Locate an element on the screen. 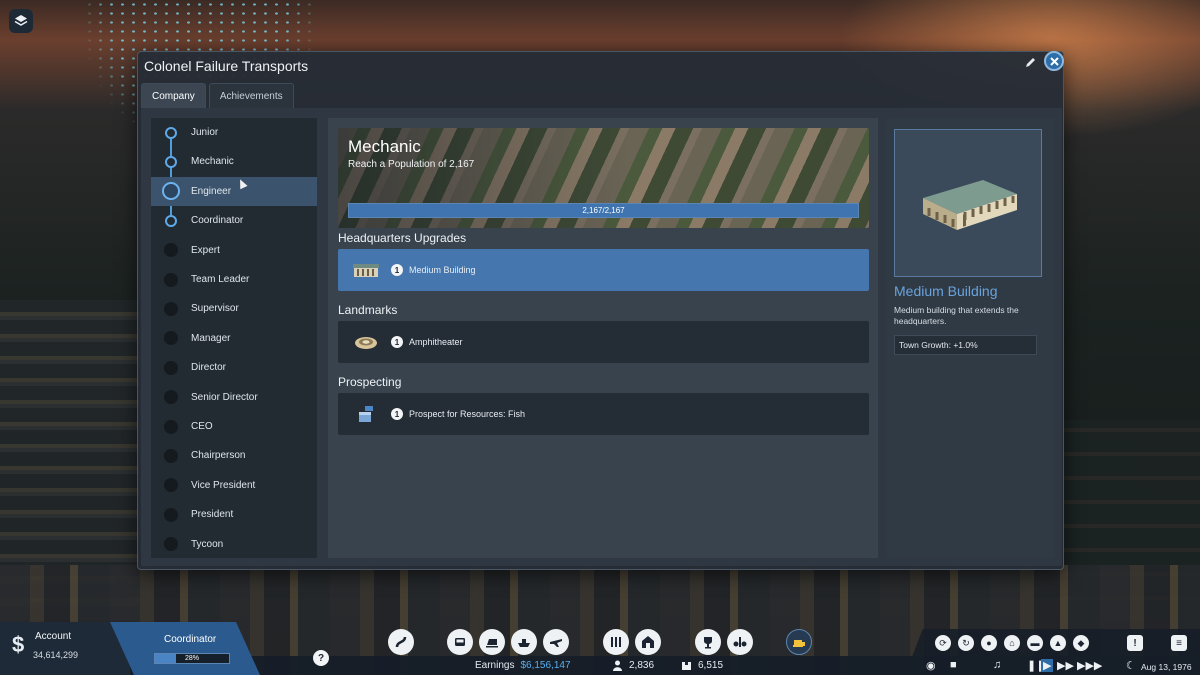 The width and height of the screenshot is (1200, 675). terrain-overlay-button: ◆ is located at coordinates (1081, 643).